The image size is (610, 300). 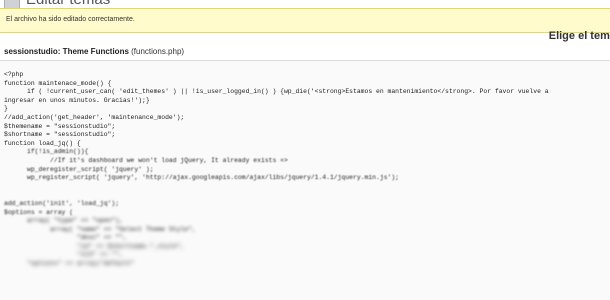 I want to click on code-line: "desc" => "",, so click(x=65, y=238).